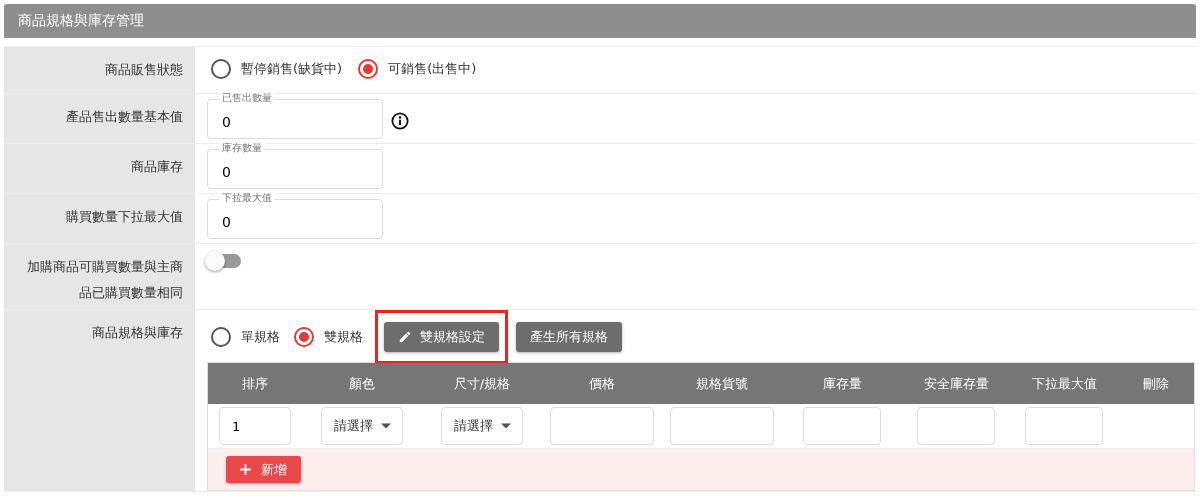  I want to click on action-button: 雙規格設定, so click(441, 337).